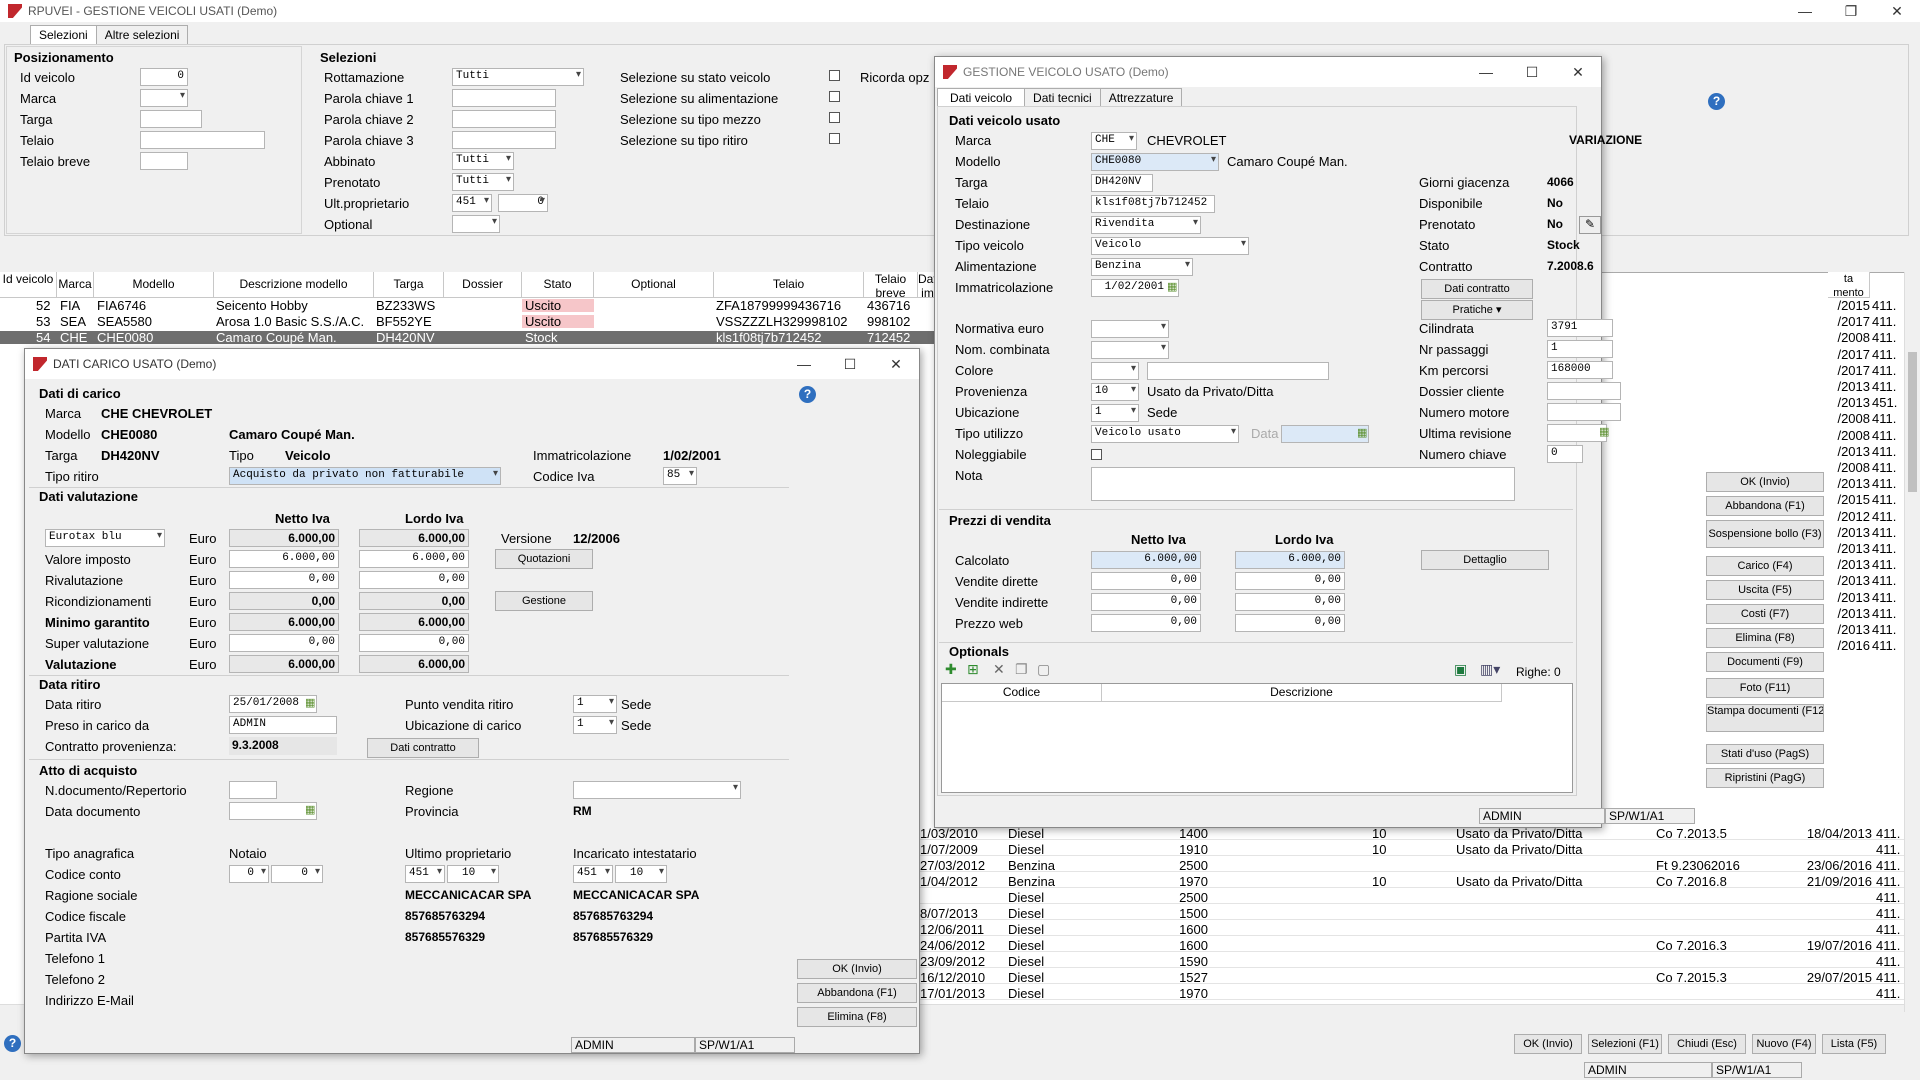  Describe the element at coordinates (1155, 162) in the screenshot. I see `modello-code: CHE0080` at that location.